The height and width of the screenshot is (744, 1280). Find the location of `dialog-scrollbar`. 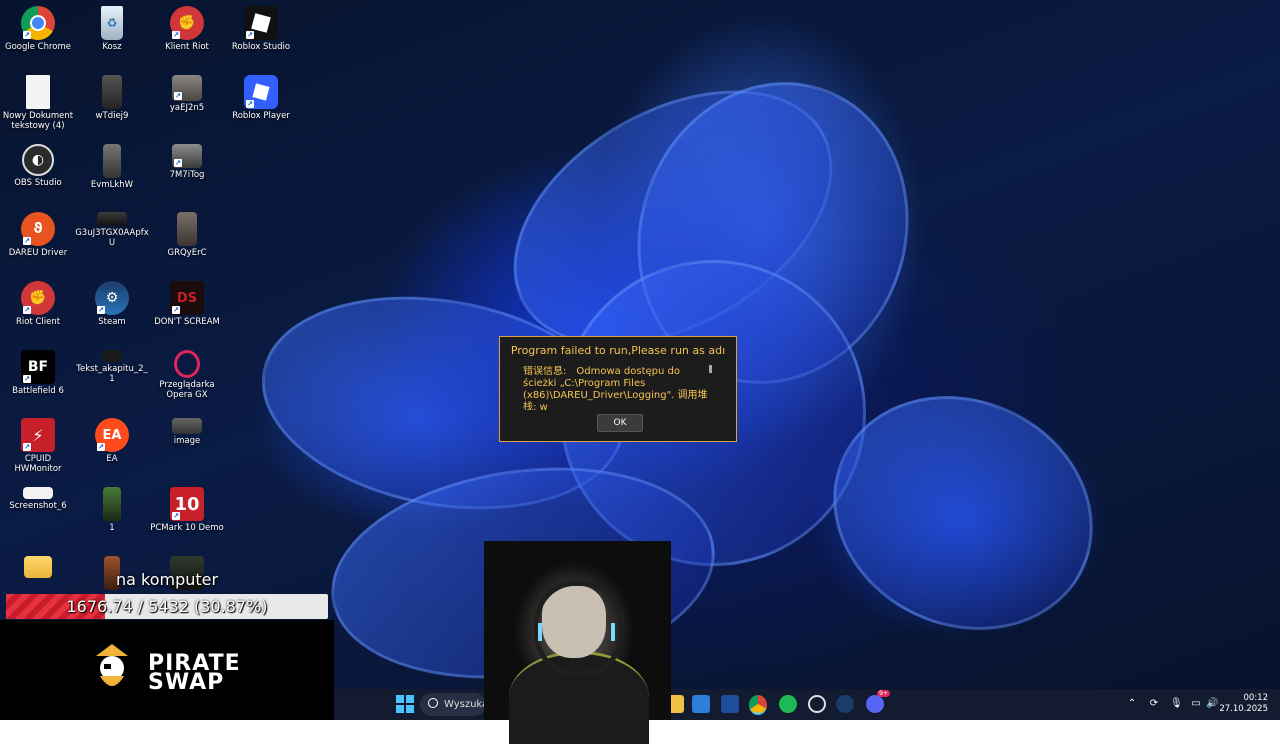

dialog-scrollbar is located at coordinates (710, 369).